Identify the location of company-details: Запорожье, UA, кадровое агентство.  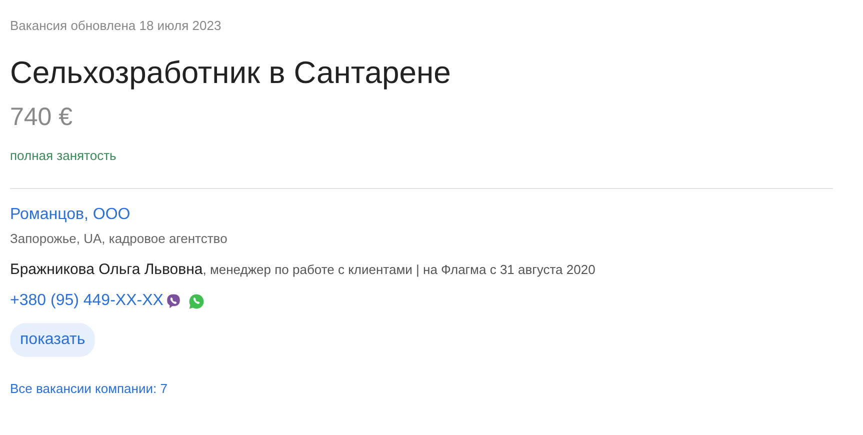
(119, 239).